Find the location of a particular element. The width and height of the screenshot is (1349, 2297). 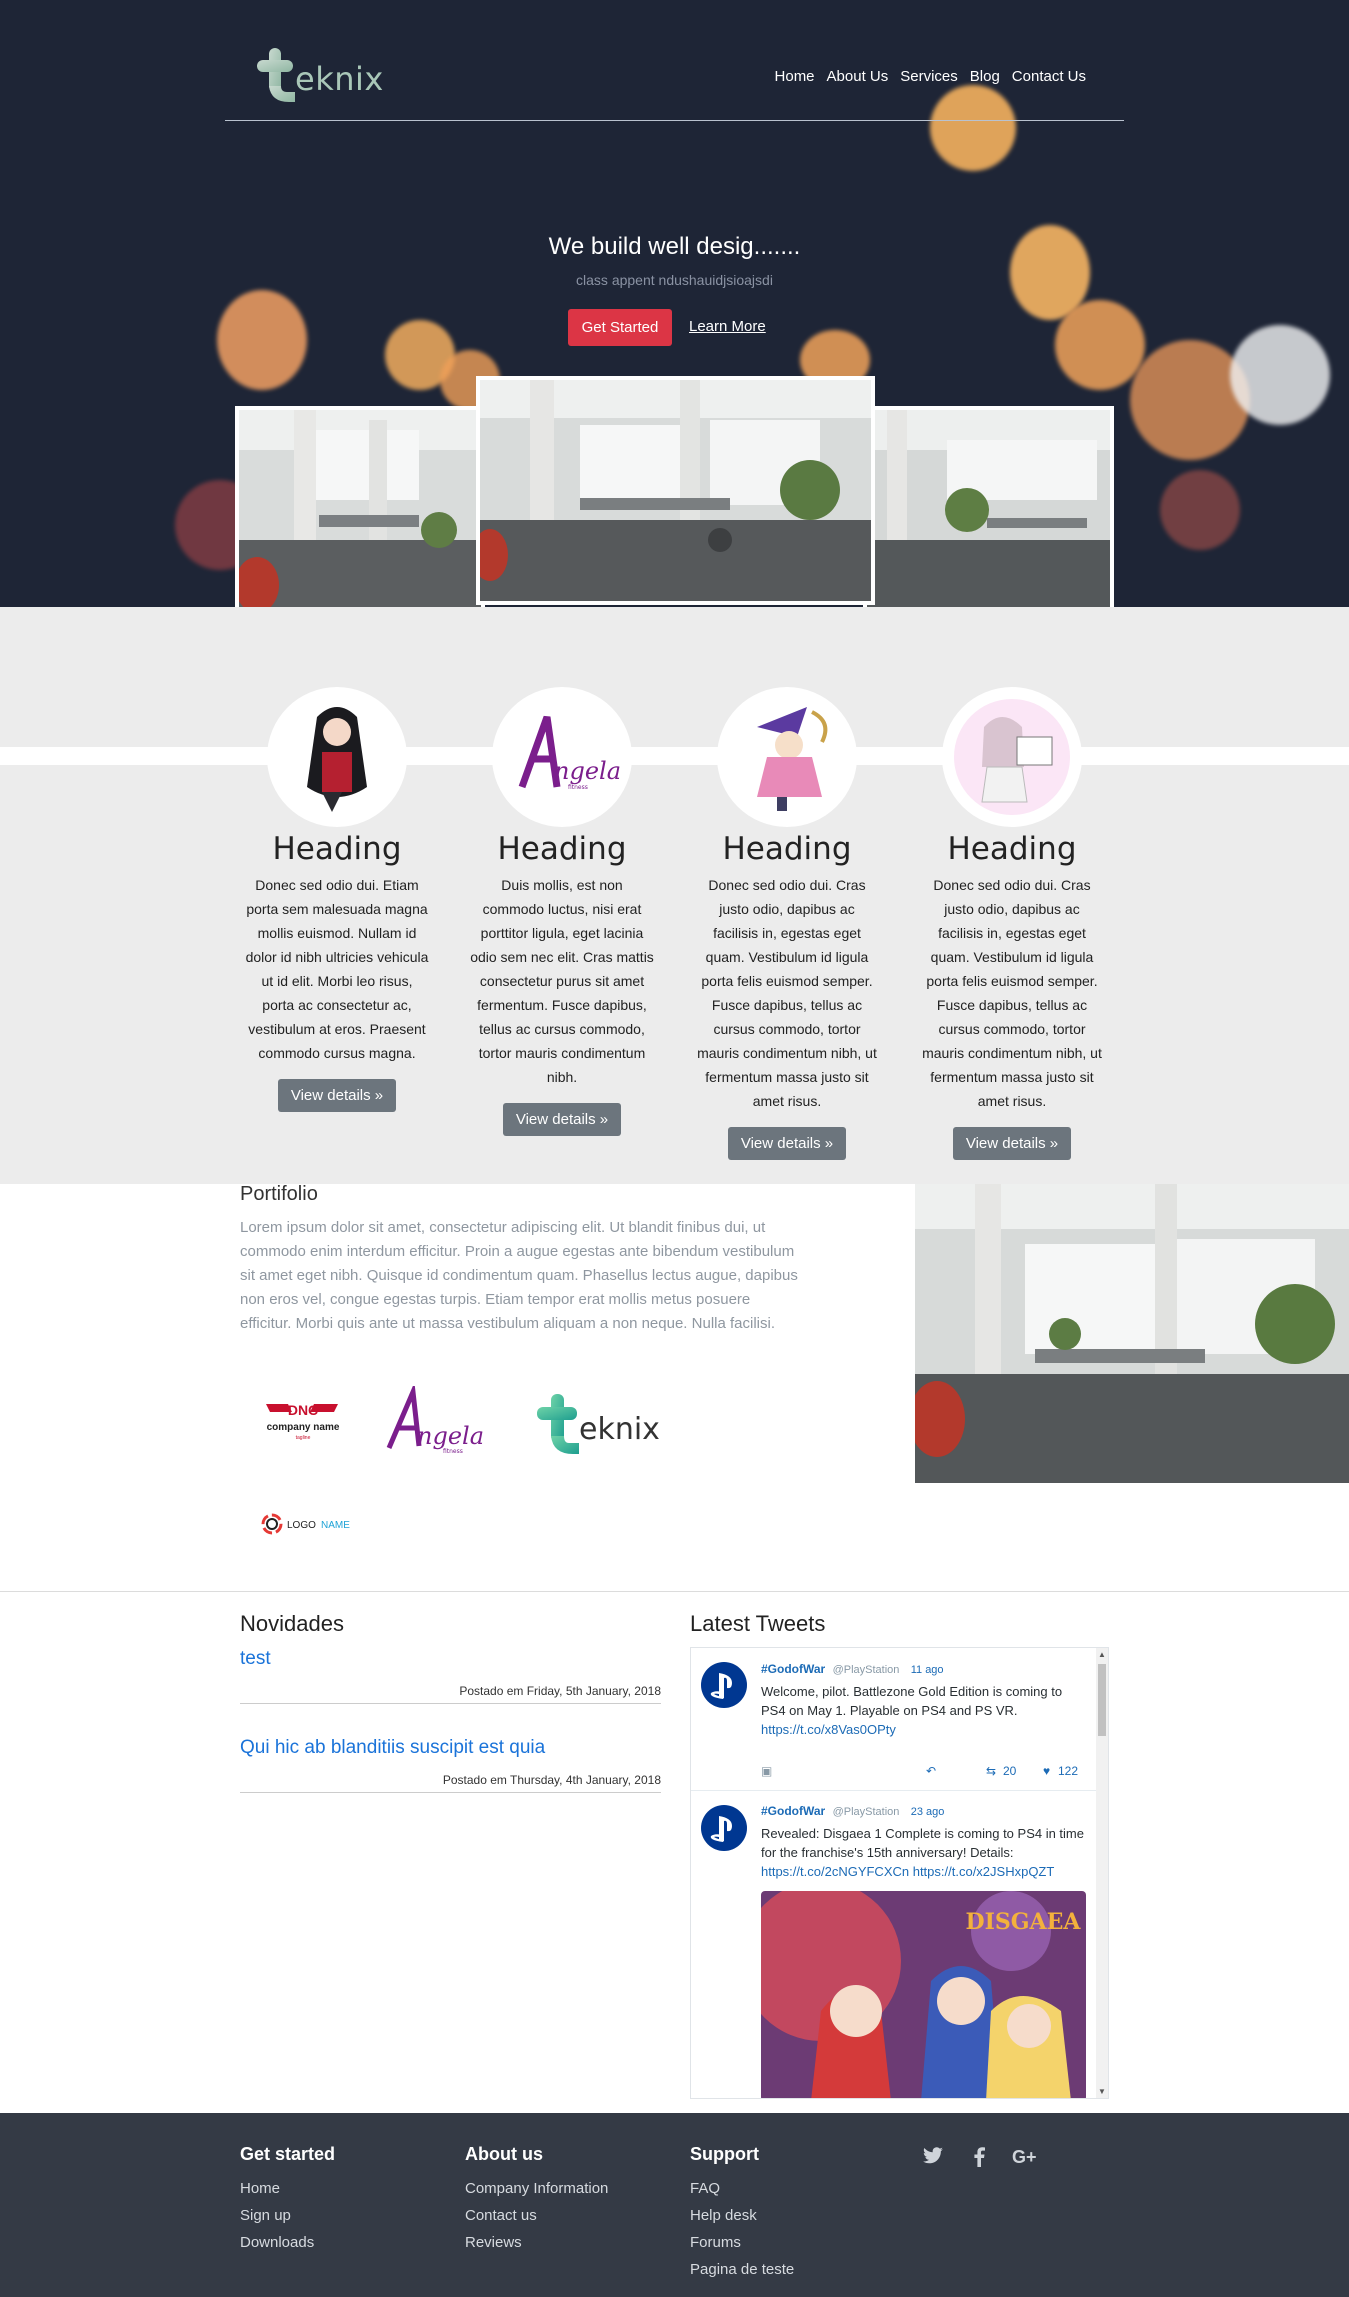

logo-name-text-1: LOGO is located at coordinates (301, 1525).